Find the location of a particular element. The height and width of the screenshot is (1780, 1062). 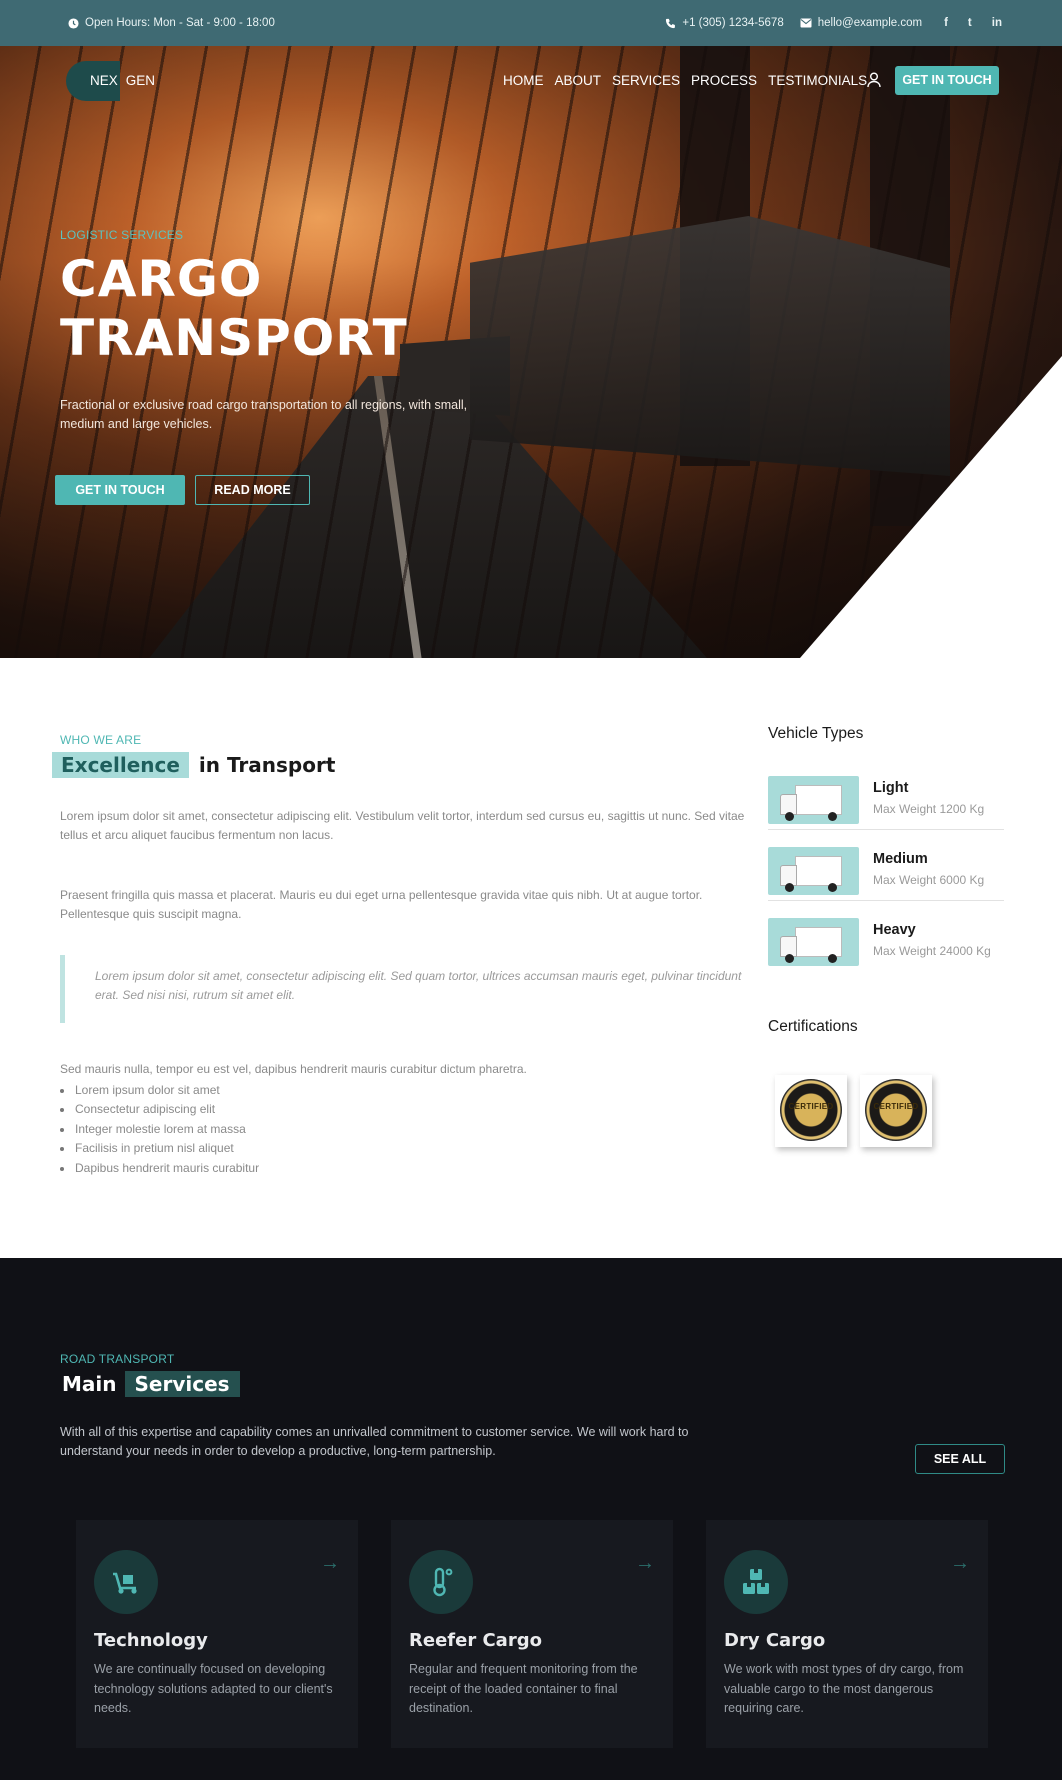

about-title-rest: in Transport is located at coordinates (267, 765).